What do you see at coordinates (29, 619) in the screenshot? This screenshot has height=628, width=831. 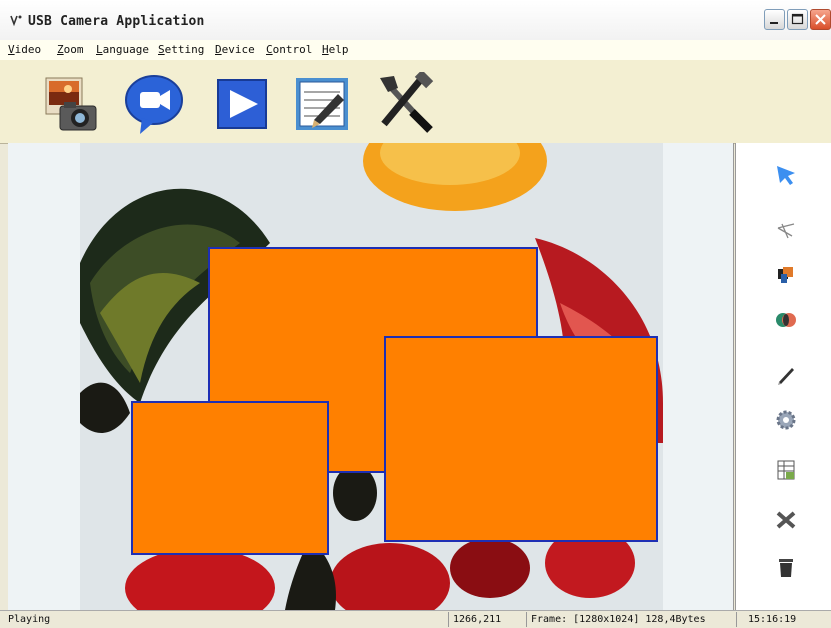 I see `status-state: Playing` at bounding box center [29, 619].